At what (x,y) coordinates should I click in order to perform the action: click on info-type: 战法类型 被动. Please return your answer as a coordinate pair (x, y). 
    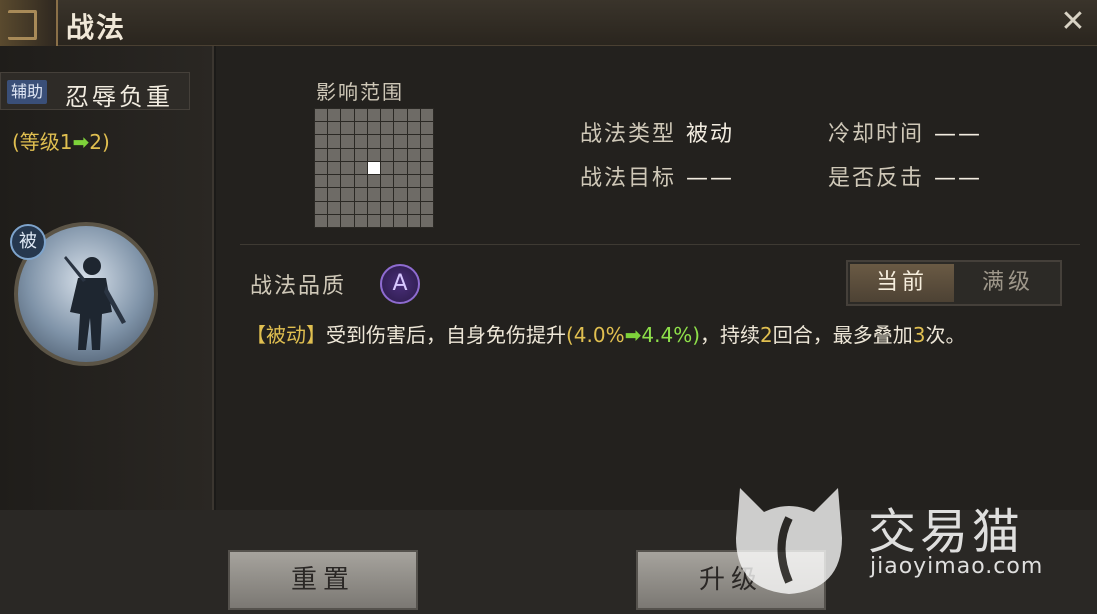
    Looking at the image, I should click on (657, 132).